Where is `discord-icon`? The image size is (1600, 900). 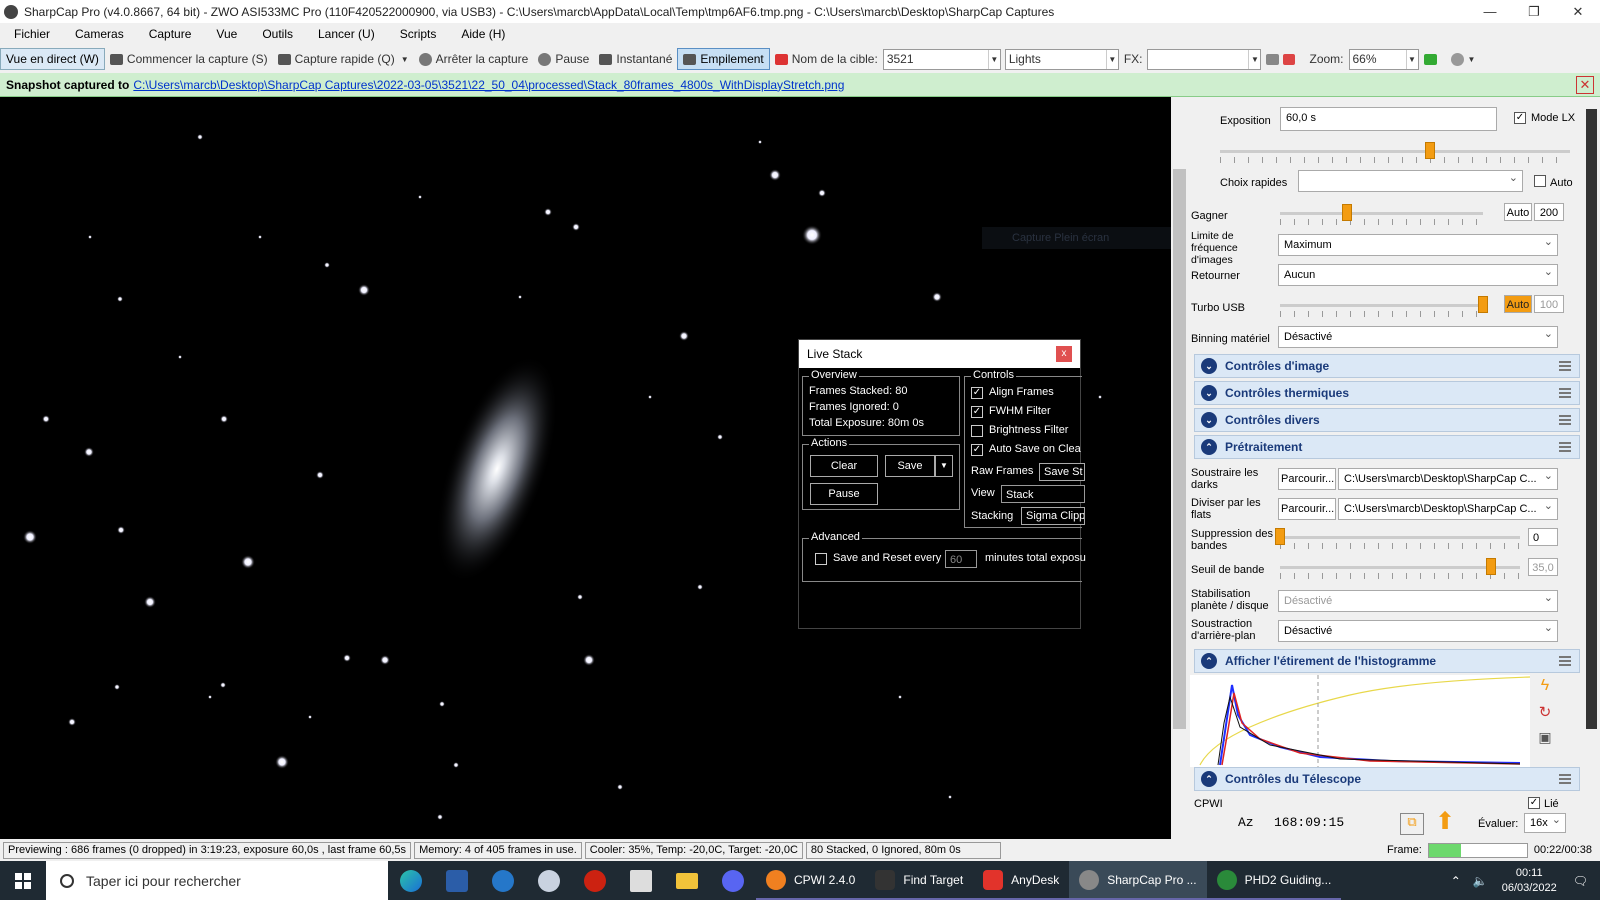 discord-icon is located at coordinates (733, 880).